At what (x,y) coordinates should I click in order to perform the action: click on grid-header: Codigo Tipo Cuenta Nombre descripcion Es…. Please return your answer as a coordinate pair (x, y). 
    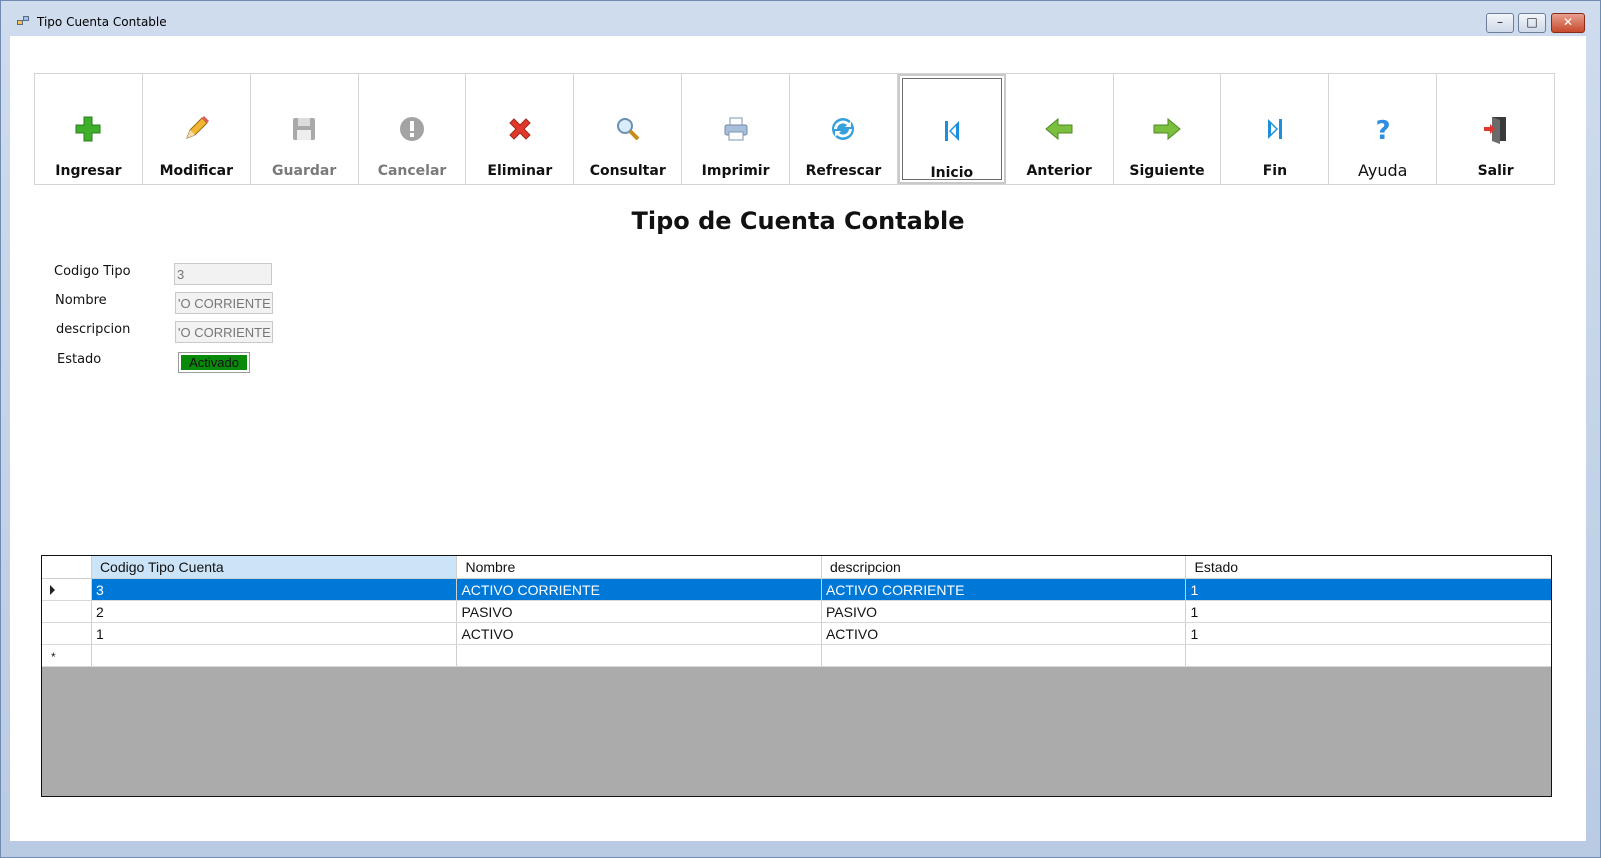
    Looking at the image, I should click on (796, 567).